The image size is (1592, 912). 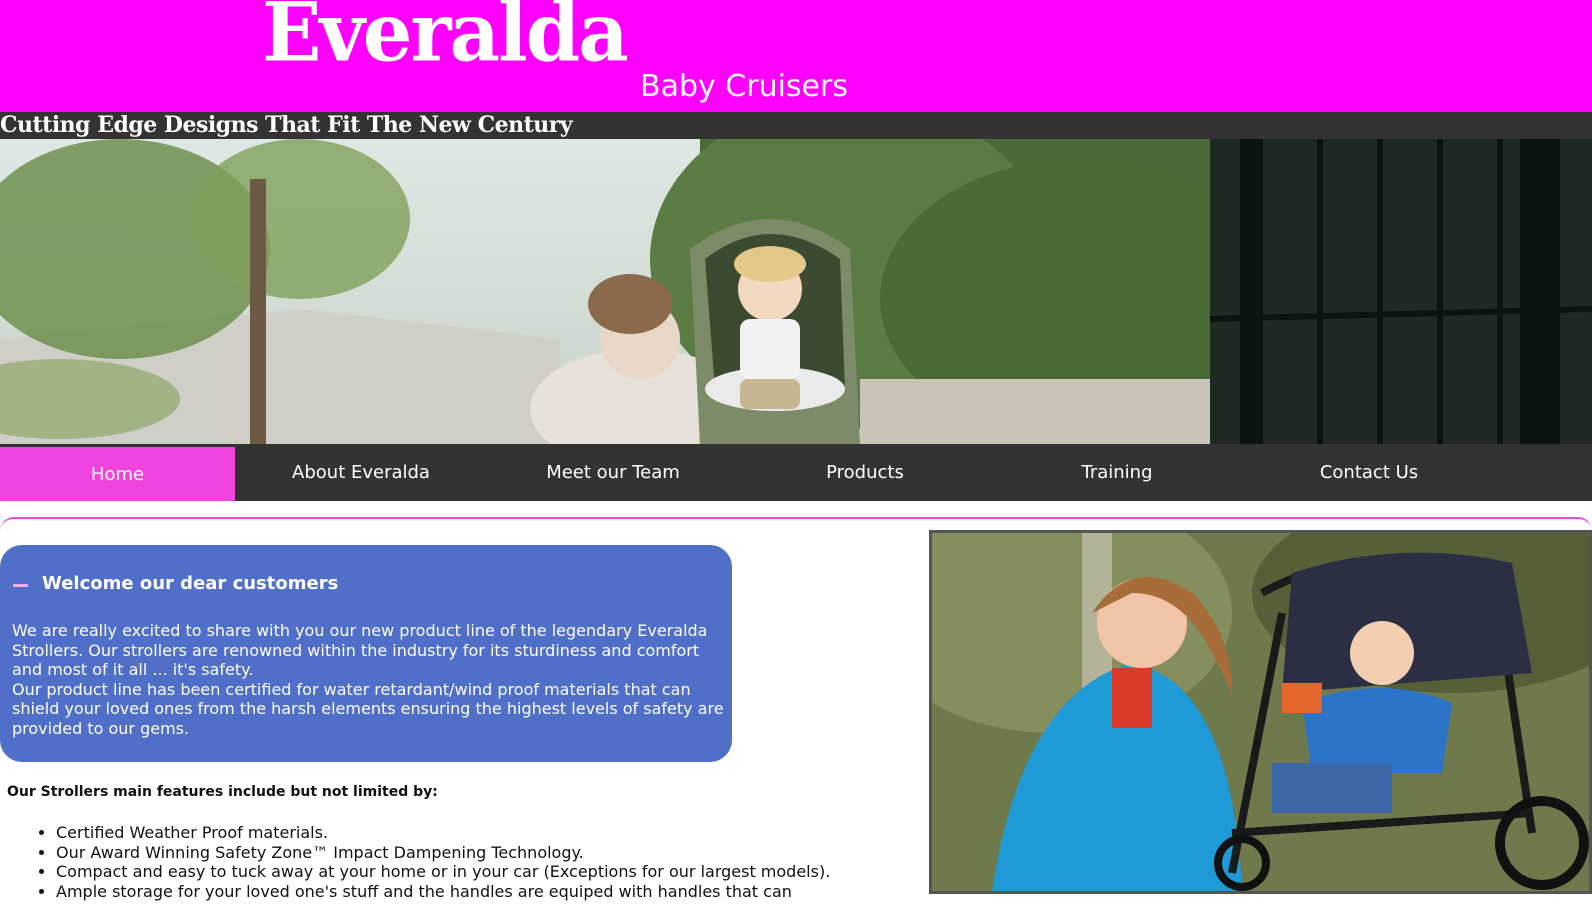 What do you see at coordinates (613, 472) in the screenshot?
I see `nav-item-team: Meet our Team` at bounding box center [613, 472].